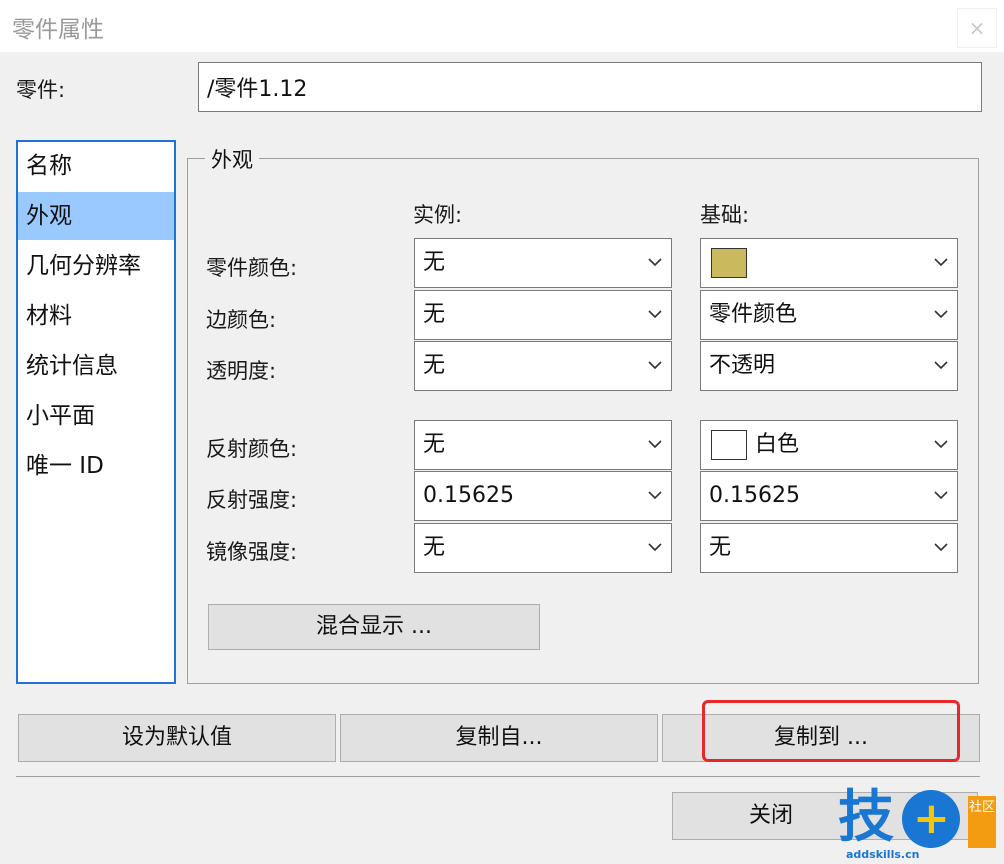 Image resolution: width=1004 pixels, height=864 pixels. What do you see at coordinates (232, 159) in the screenshot?
I see `appearance-group-title: 外观` at bounding box center [232, 159].